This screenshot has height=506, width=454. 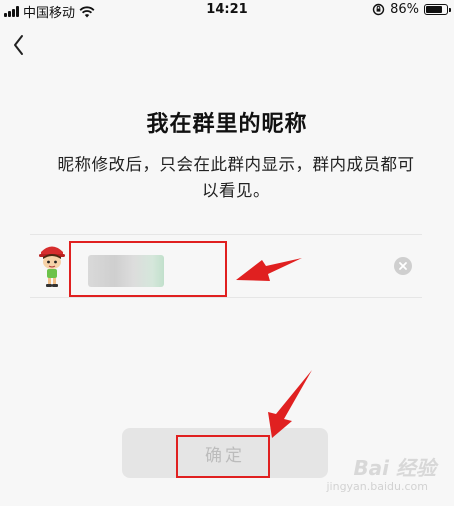 I want to click on page-description: 昵称修改后，只会在此群内显示，群内成员都可以看见。, so click(x=236, y=177).